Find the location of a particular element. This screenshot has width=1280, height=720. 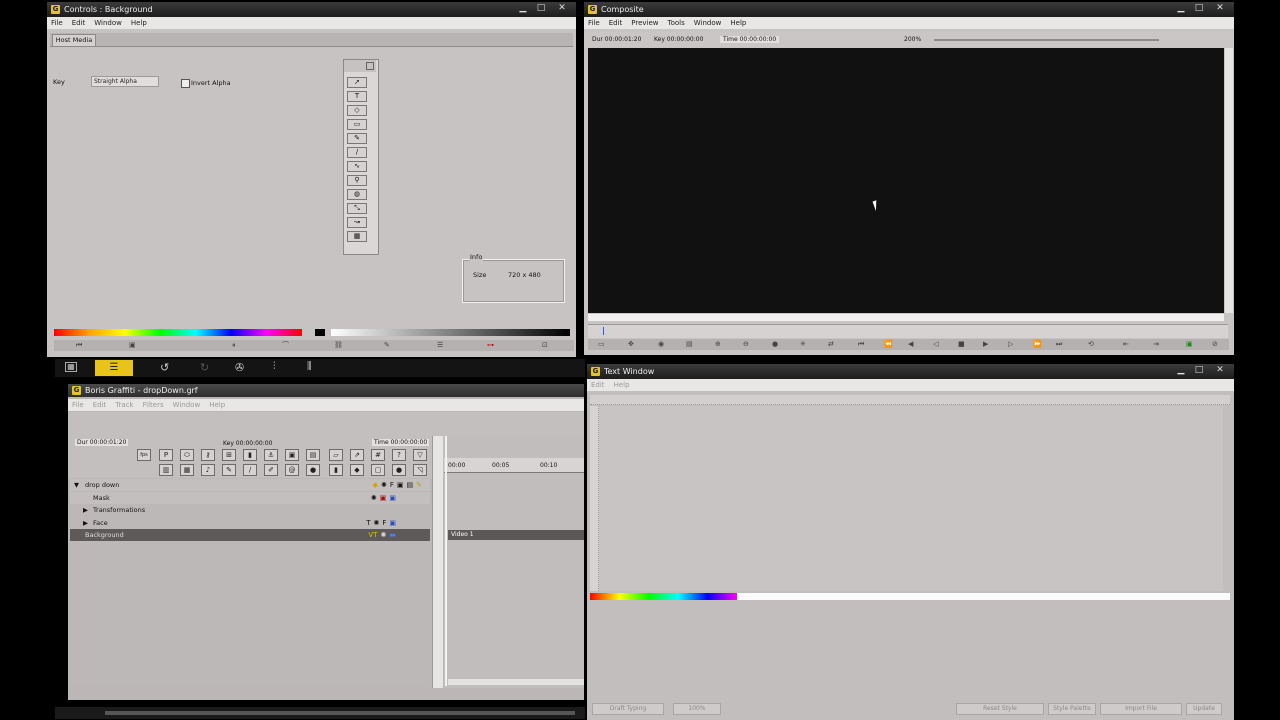

transform-tool-icon: ⤡ is located at coordinates (357, 208).